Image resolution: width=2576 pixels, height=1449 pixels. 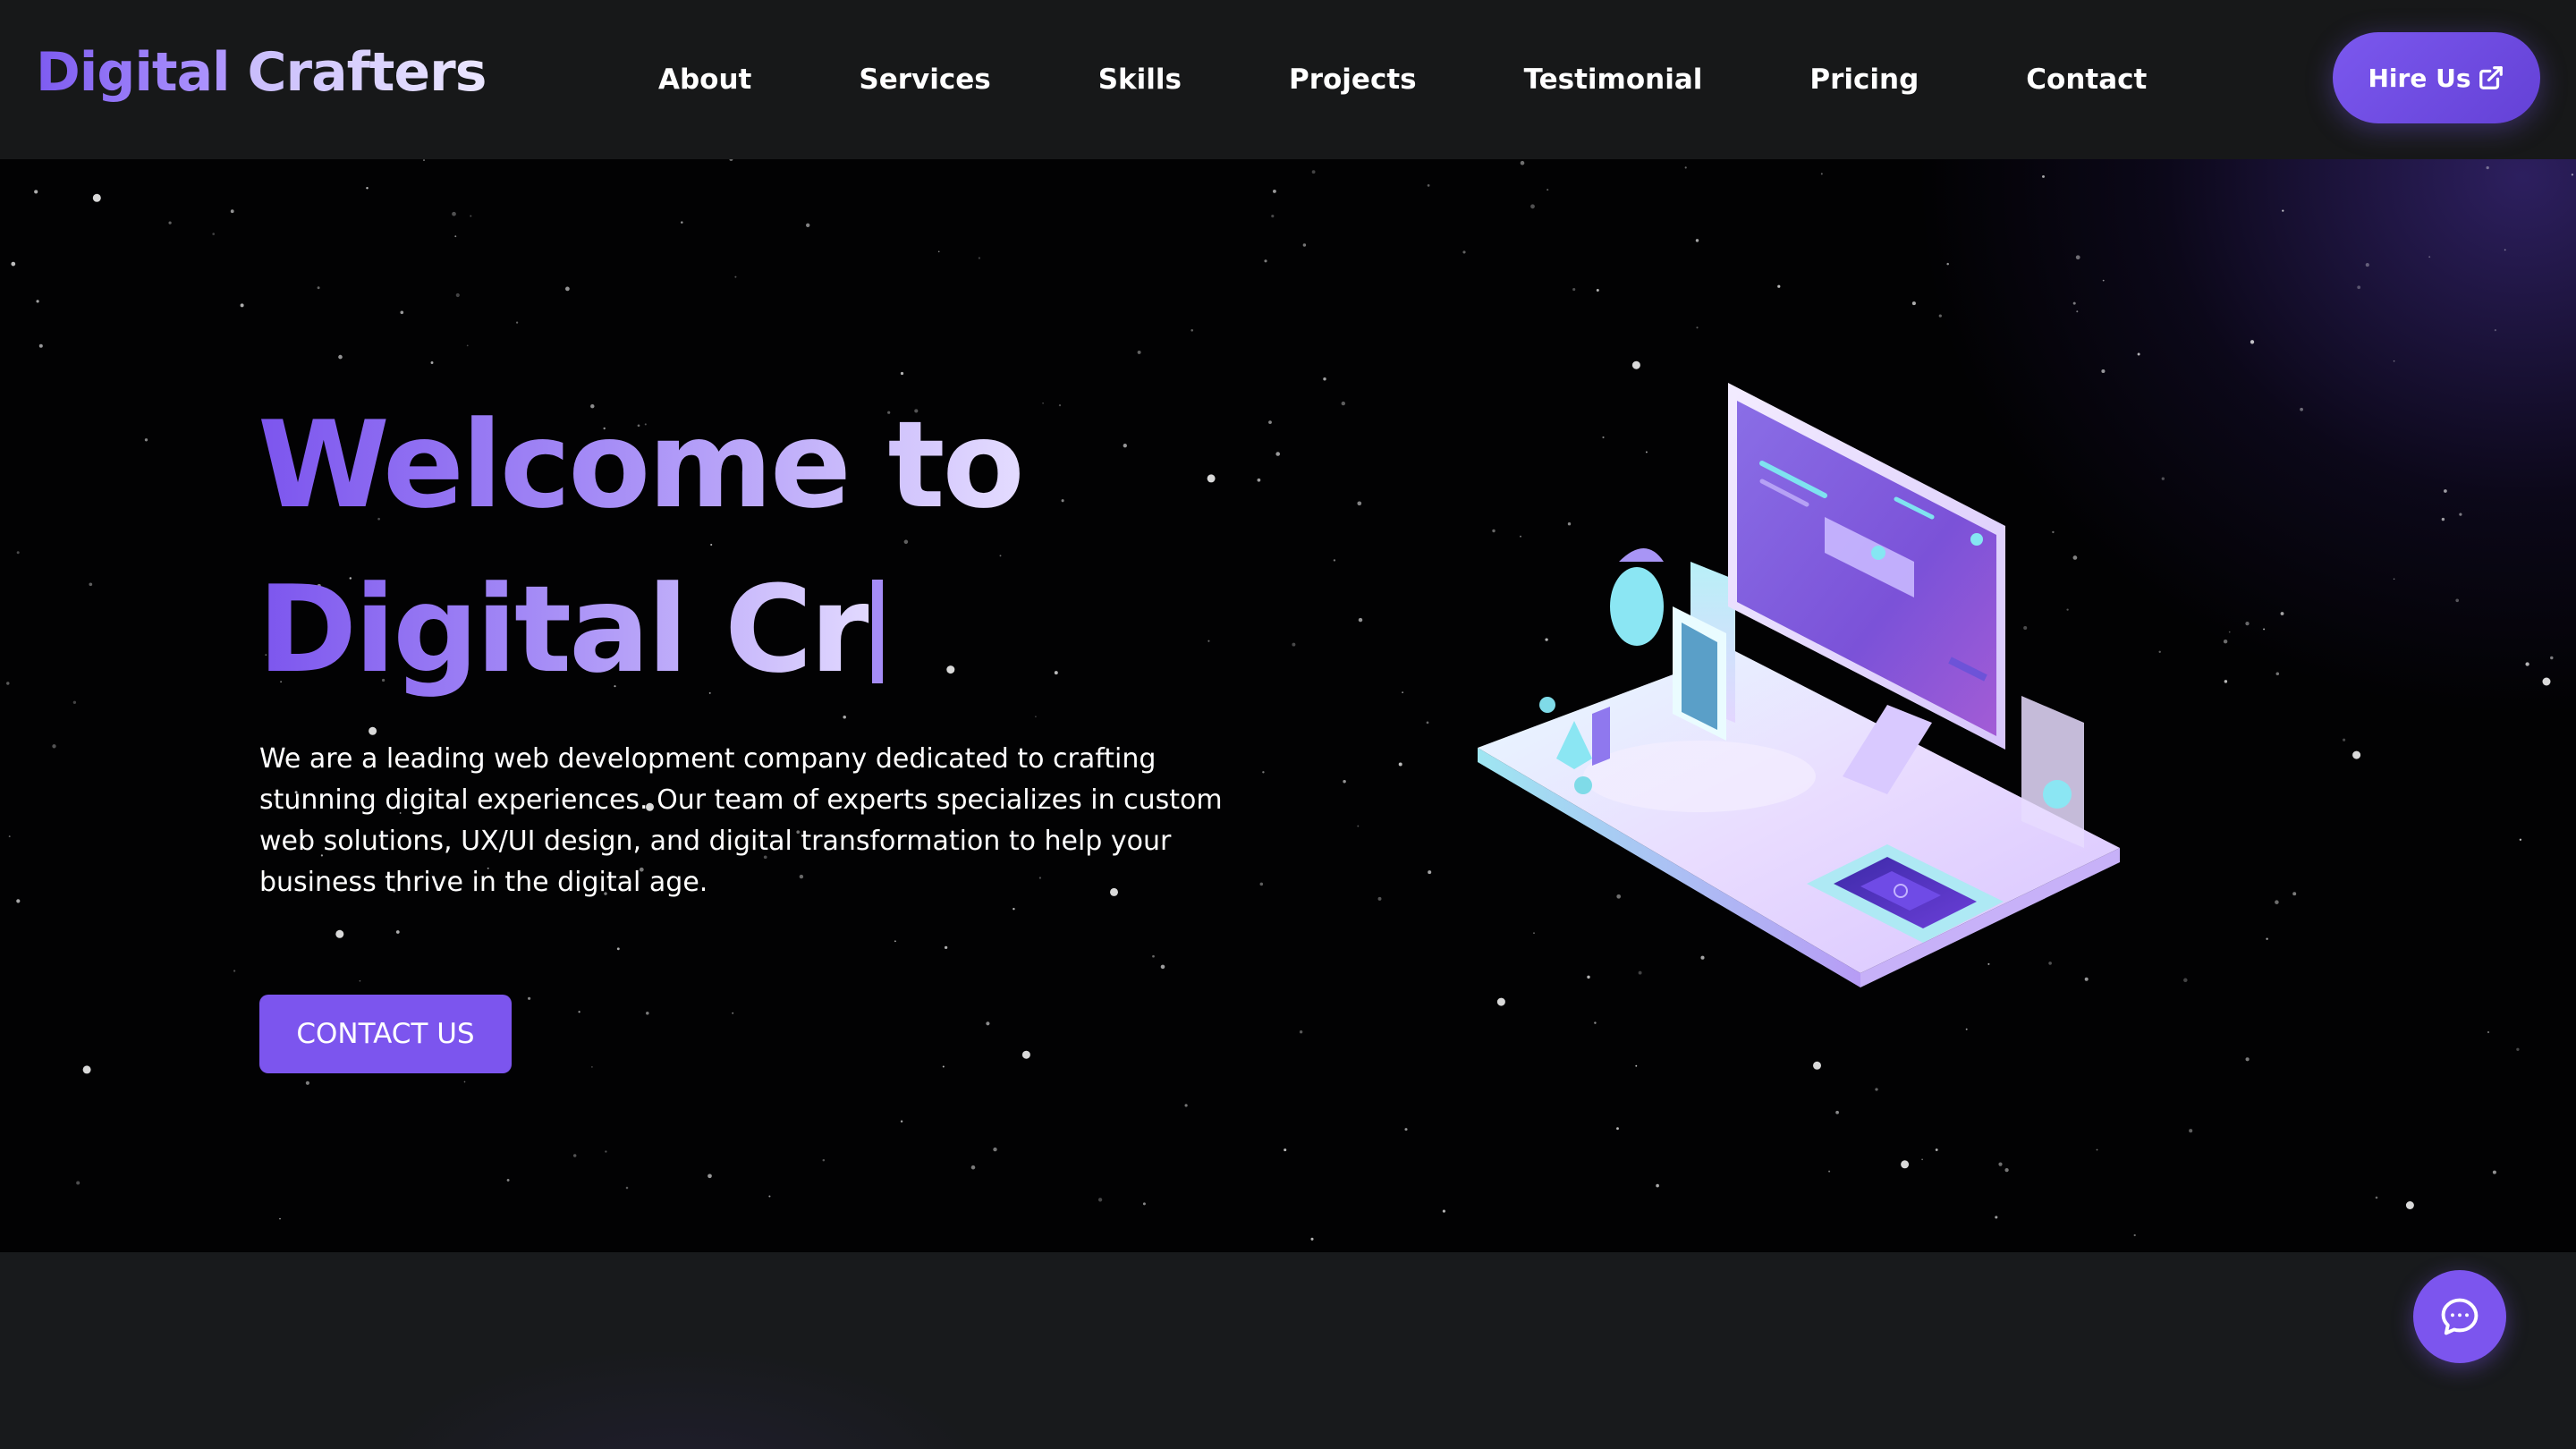 What do you see at coordinates (1864, 80) in the screenshot?
I see `nav-link-pricing: Pricing` at bounding box center [1864, 80].